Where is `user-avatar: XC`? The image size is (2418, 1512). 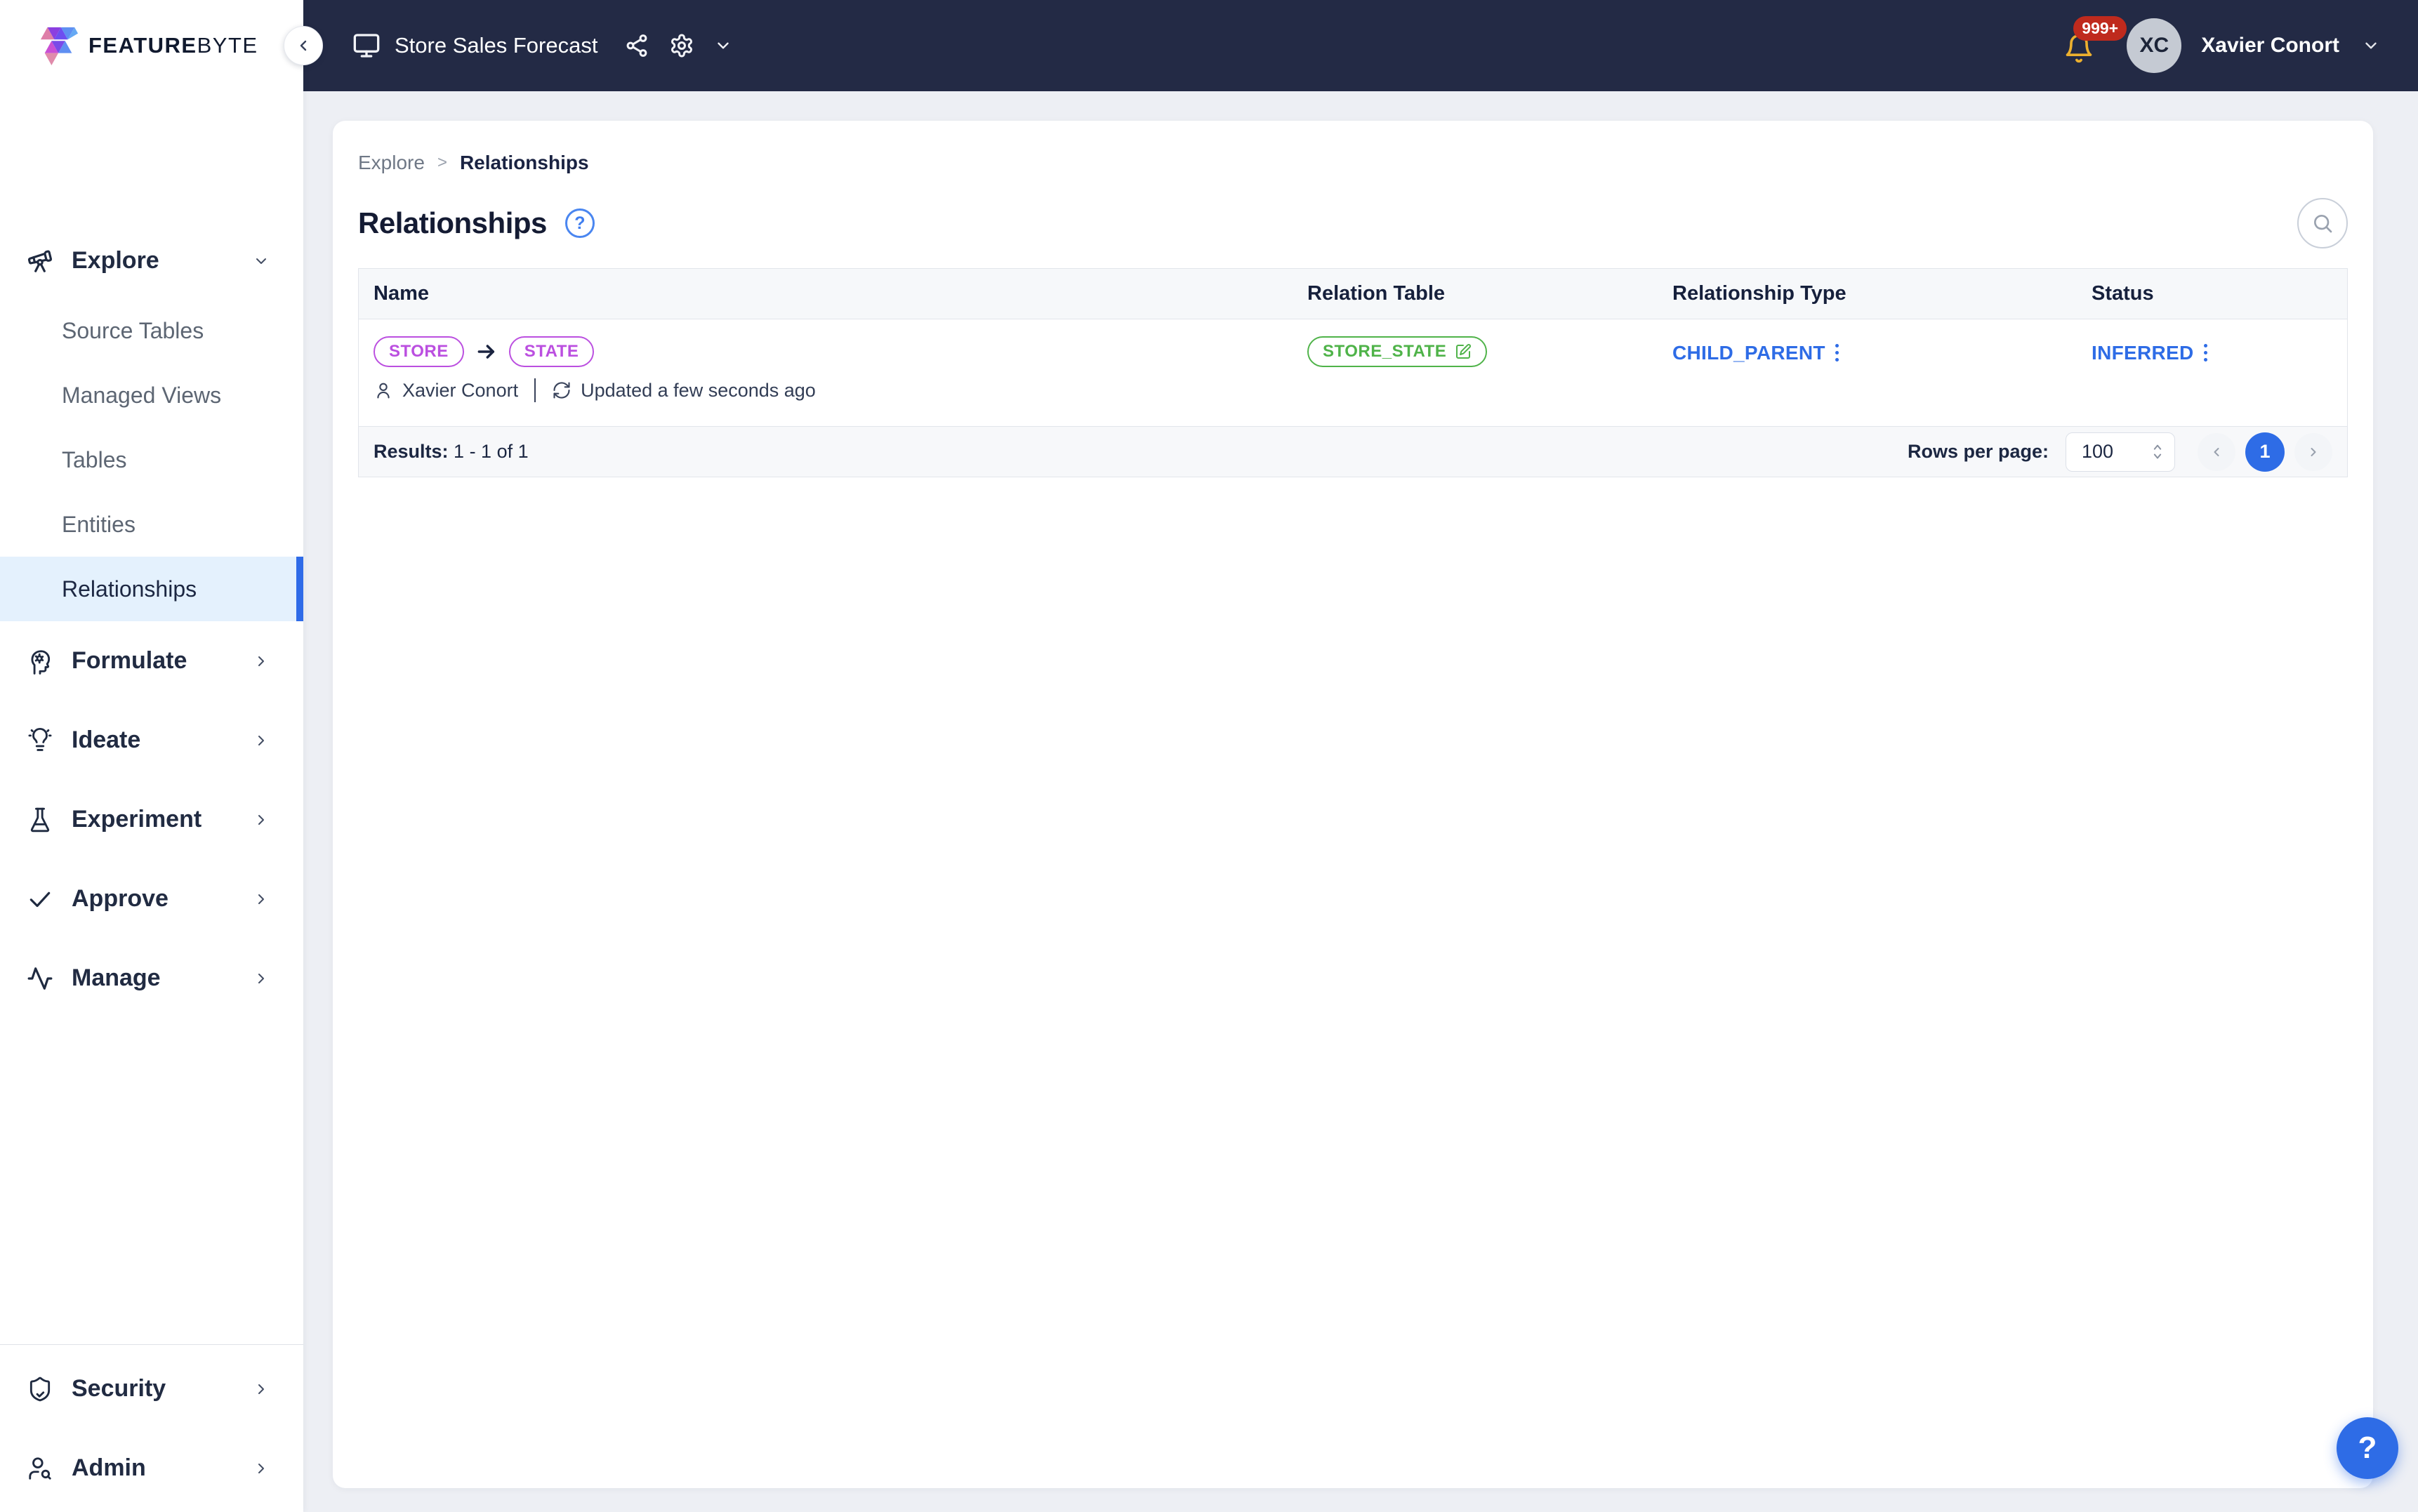
user-avatar: XC is located at coordinates (2154, 45).